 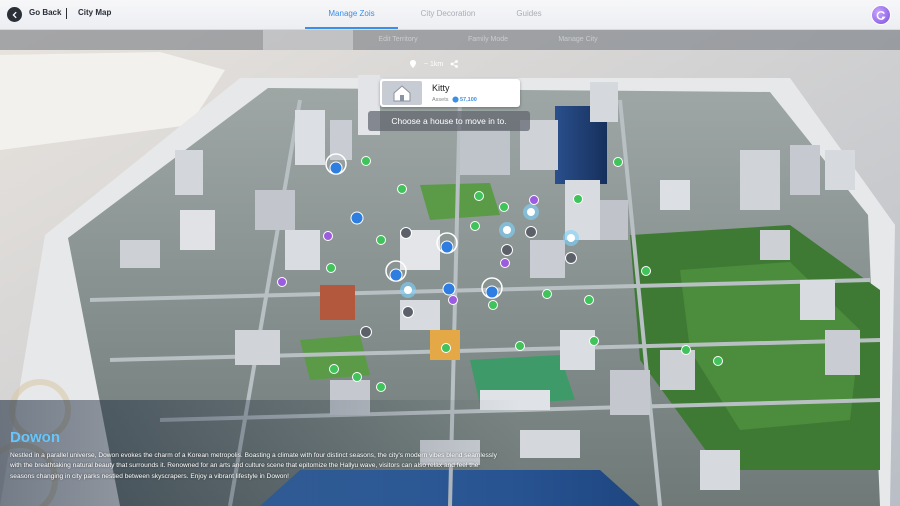 What do you see at coordinates (440, 100) in the screenshot?
I see `assets-label: Assets` at bounding box center [440, 100].